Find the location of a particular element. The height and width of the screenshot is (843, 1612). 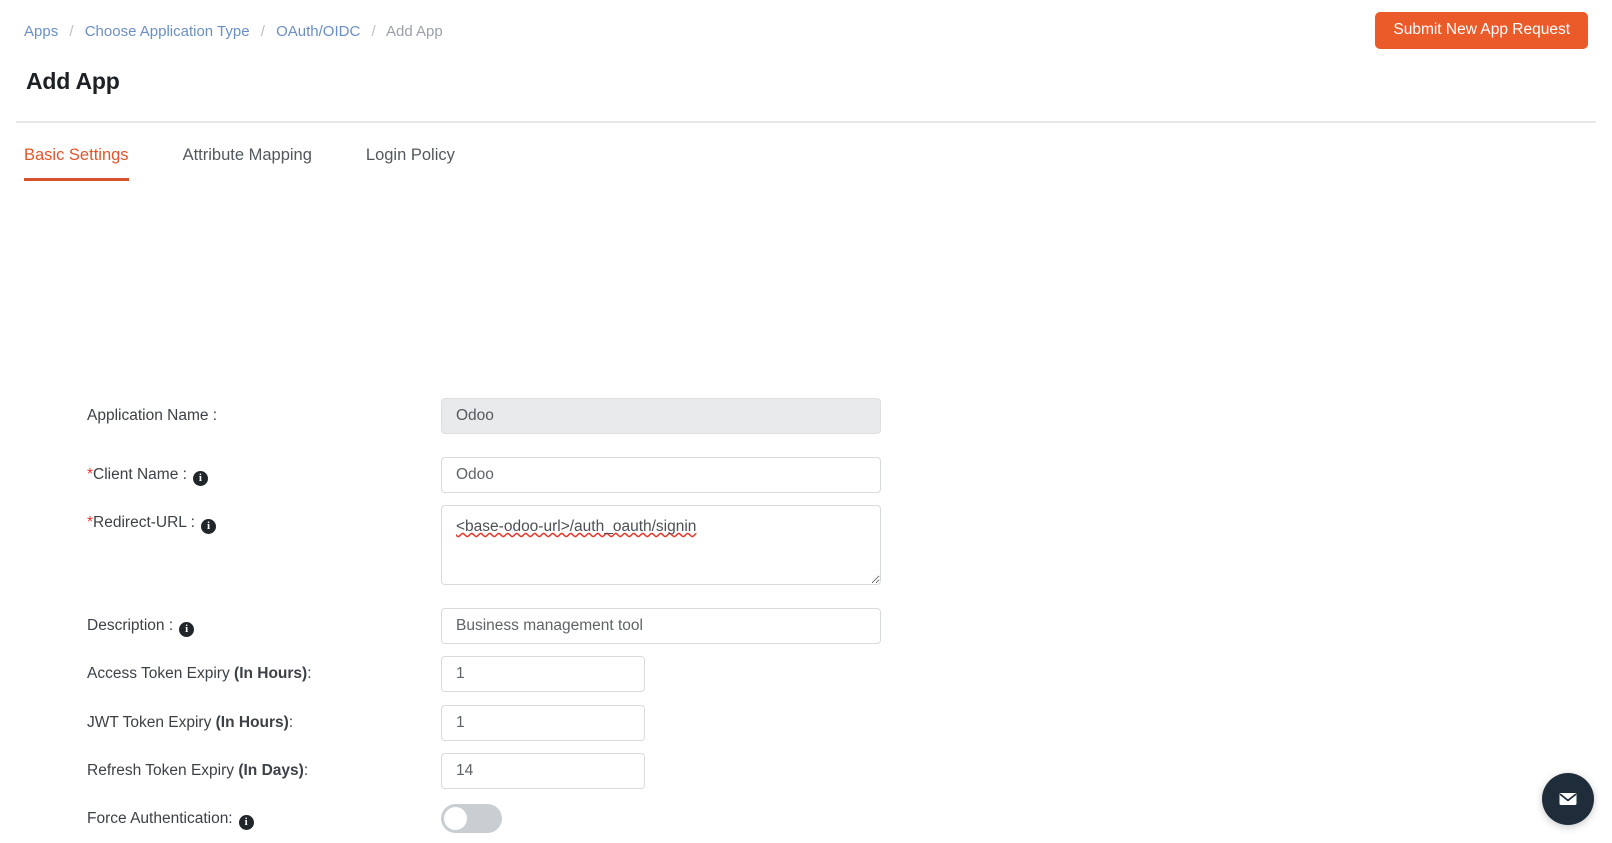

chat-widget-button is located at coordinates (1568, 799).